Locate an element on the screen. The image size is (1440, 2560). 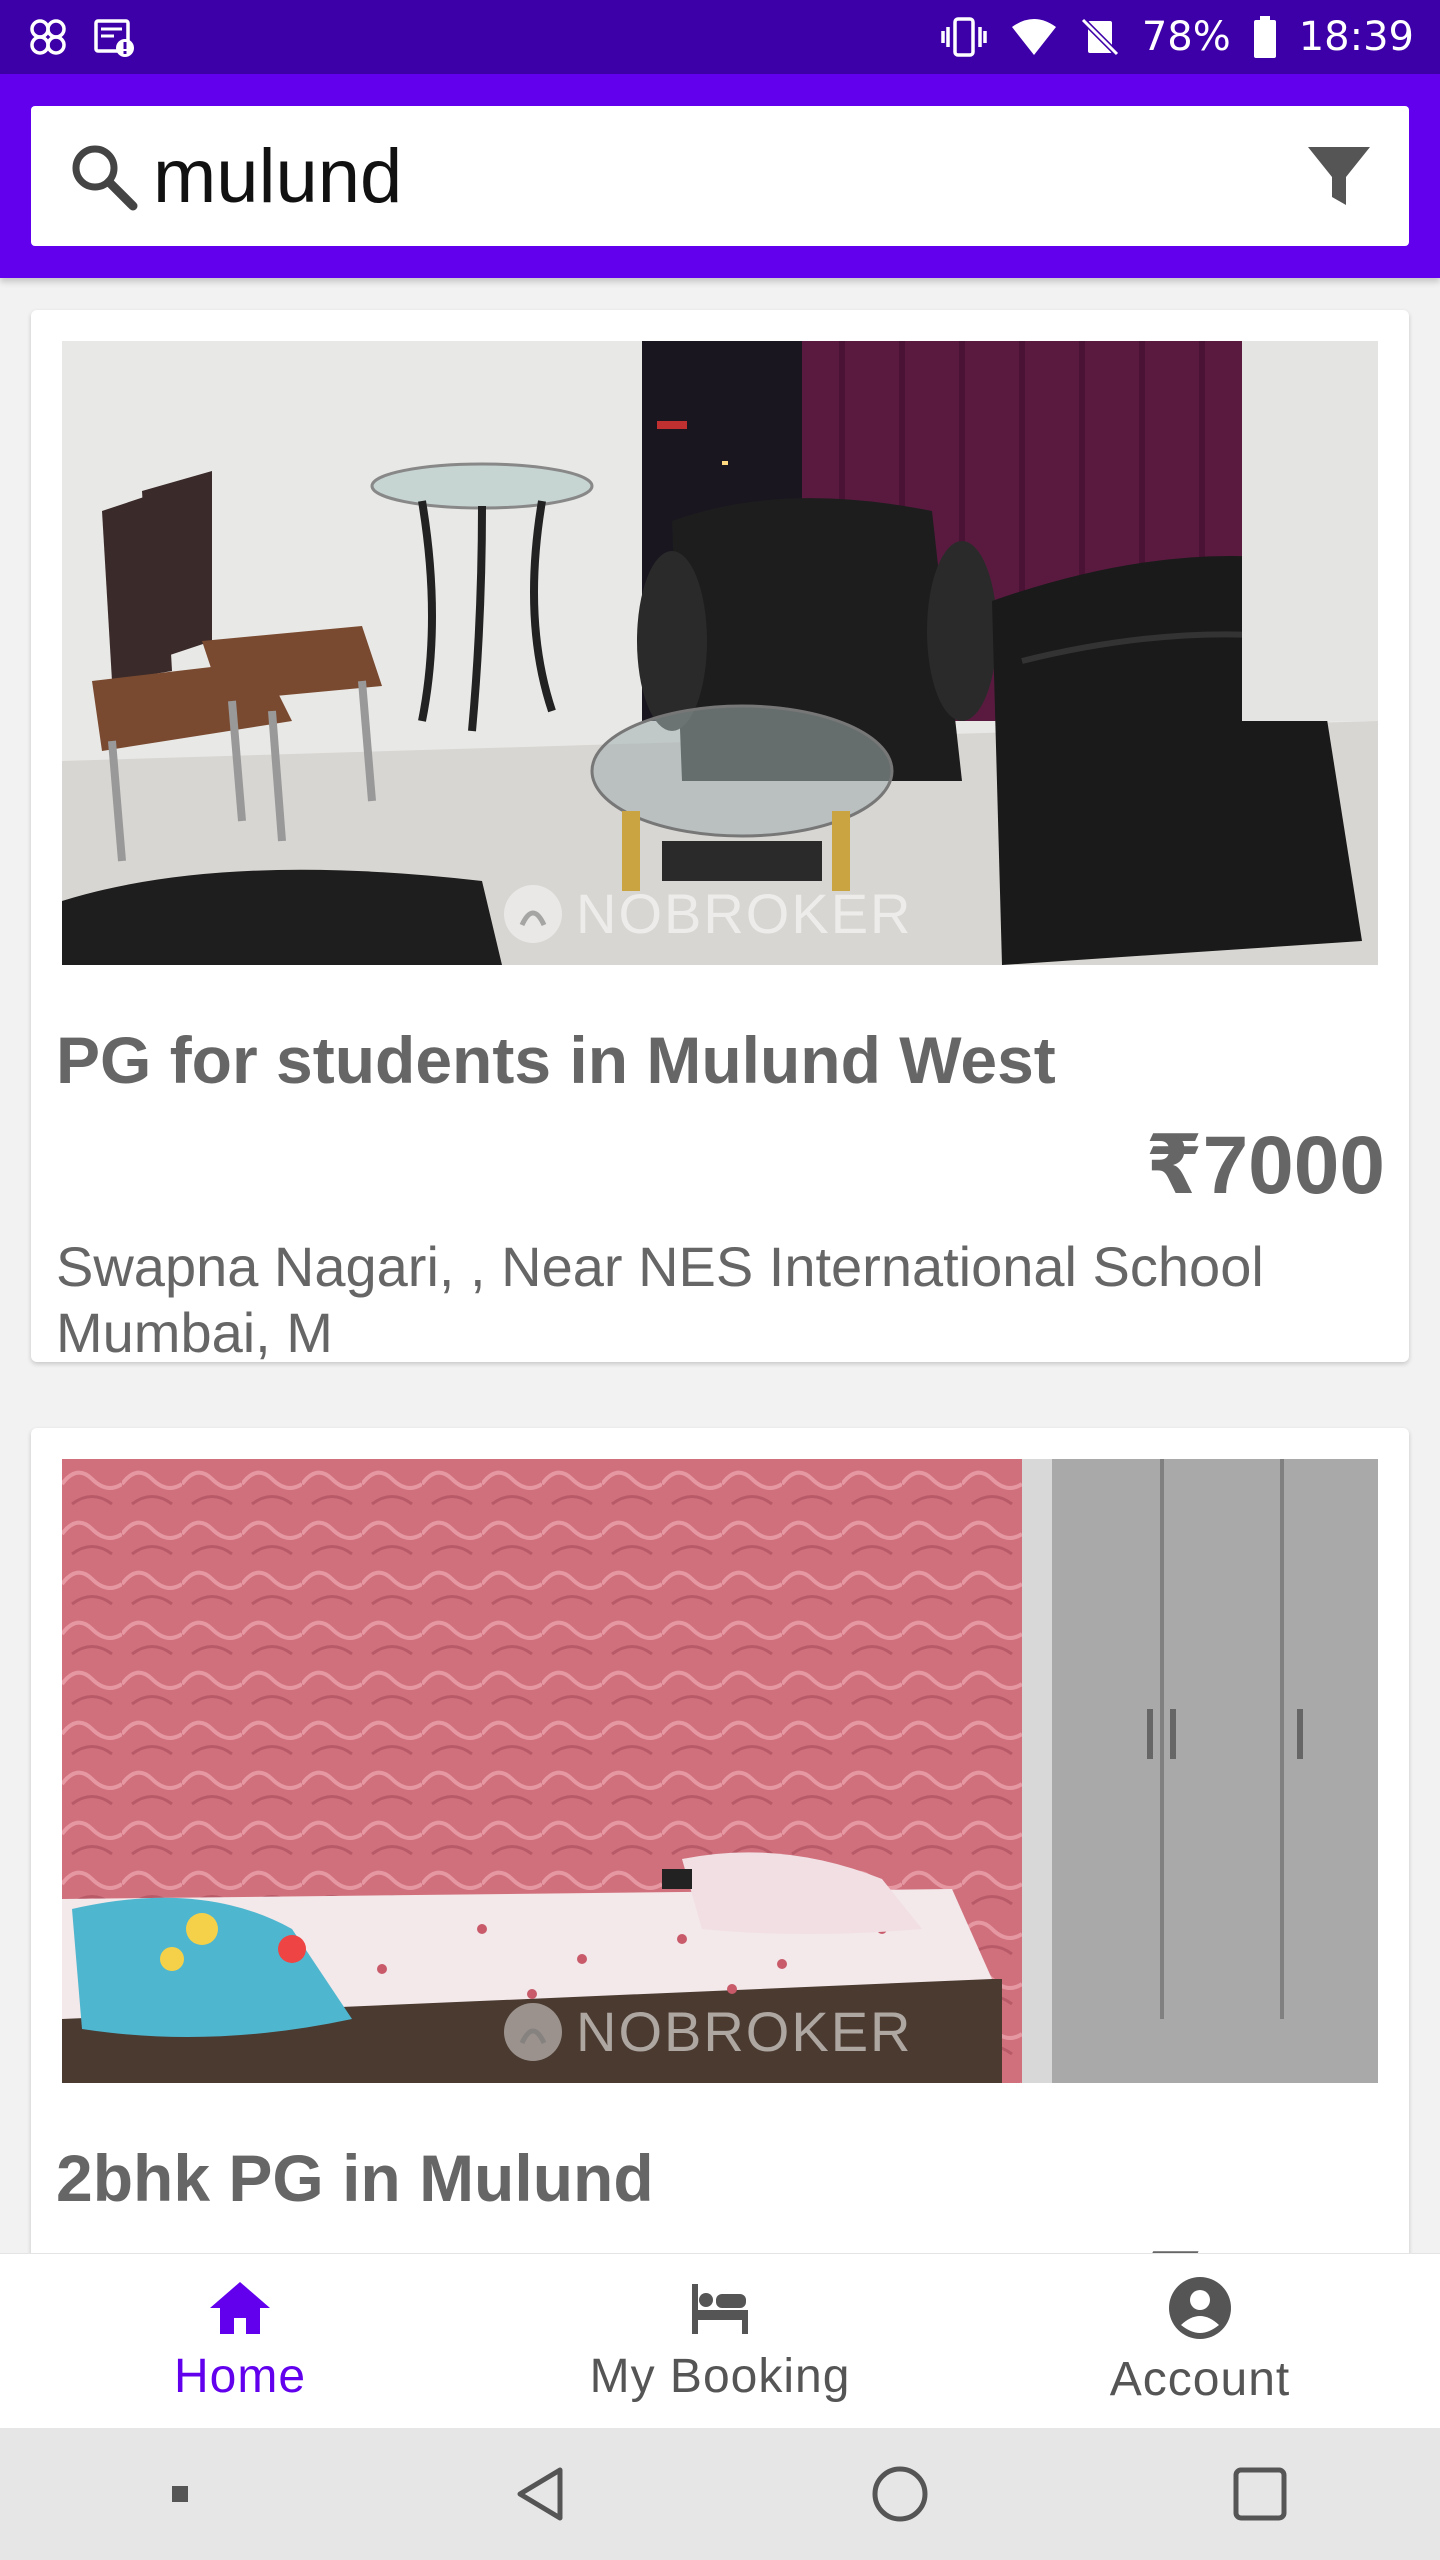
home-icon is located at coordinates (240, 2310).